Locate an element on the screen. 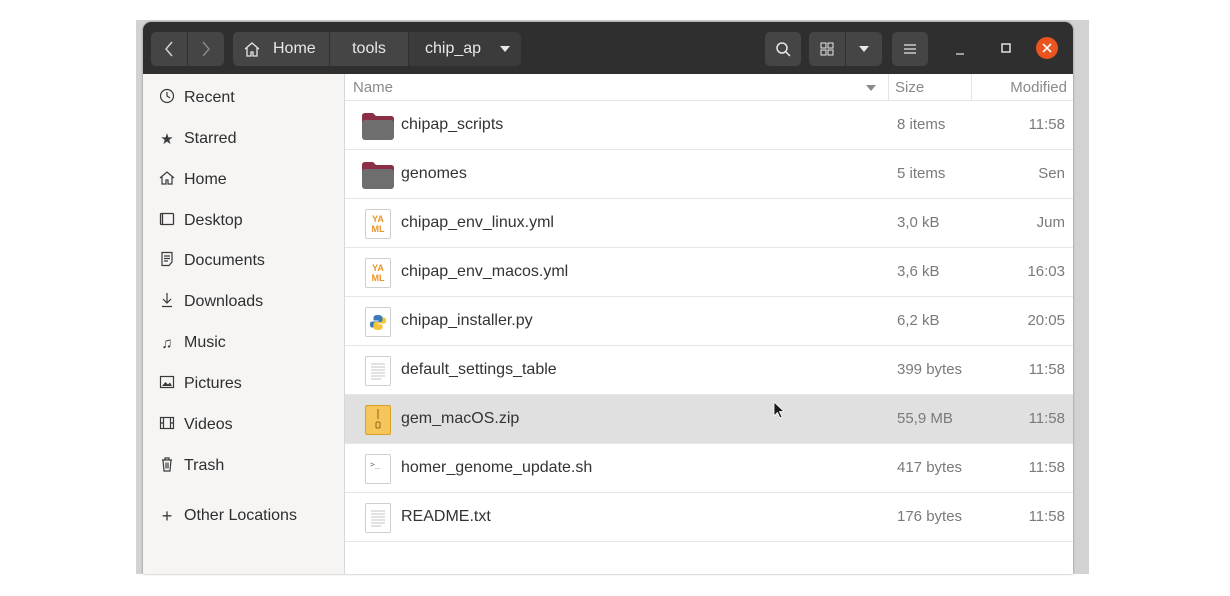 The width and height of the screenshot is (1230, 596). chevron-left-icon is located at coordinates (169, 49).